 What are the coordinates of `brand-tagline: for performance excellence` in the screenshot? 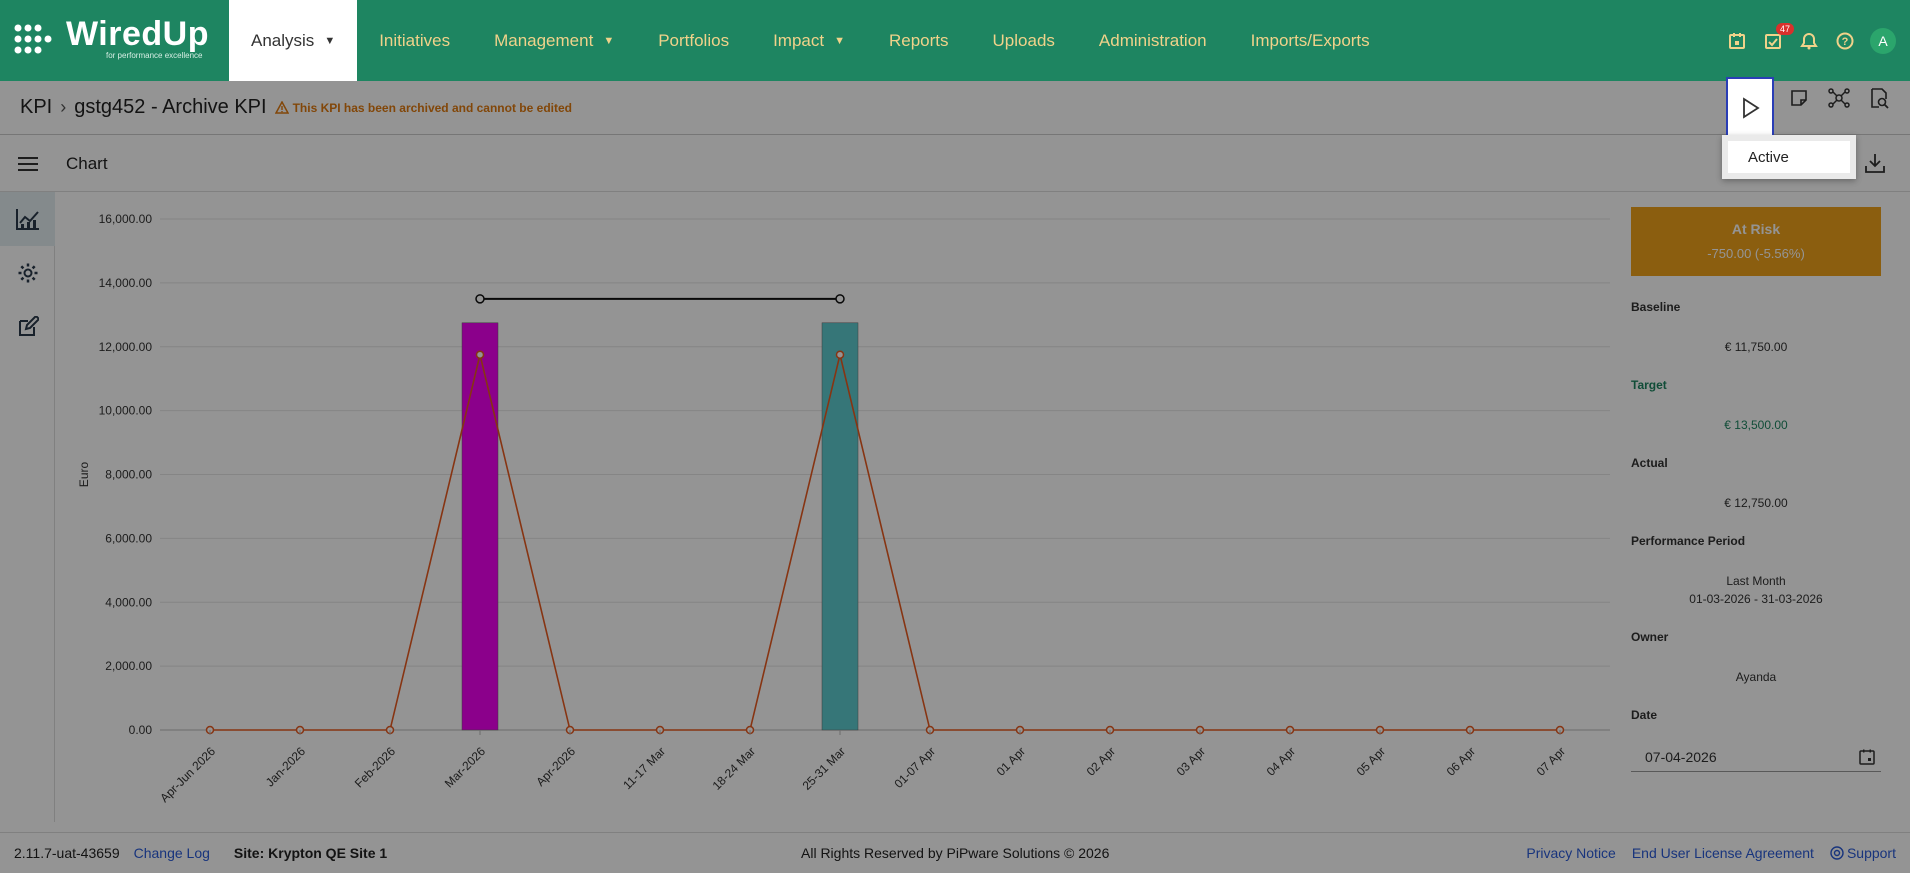 It's located at (154, 55).